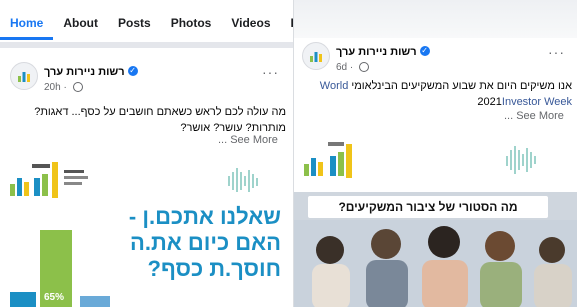 This screenshot has height=307, width=577. I want to click on post-time: 6d, so click(341, 67).